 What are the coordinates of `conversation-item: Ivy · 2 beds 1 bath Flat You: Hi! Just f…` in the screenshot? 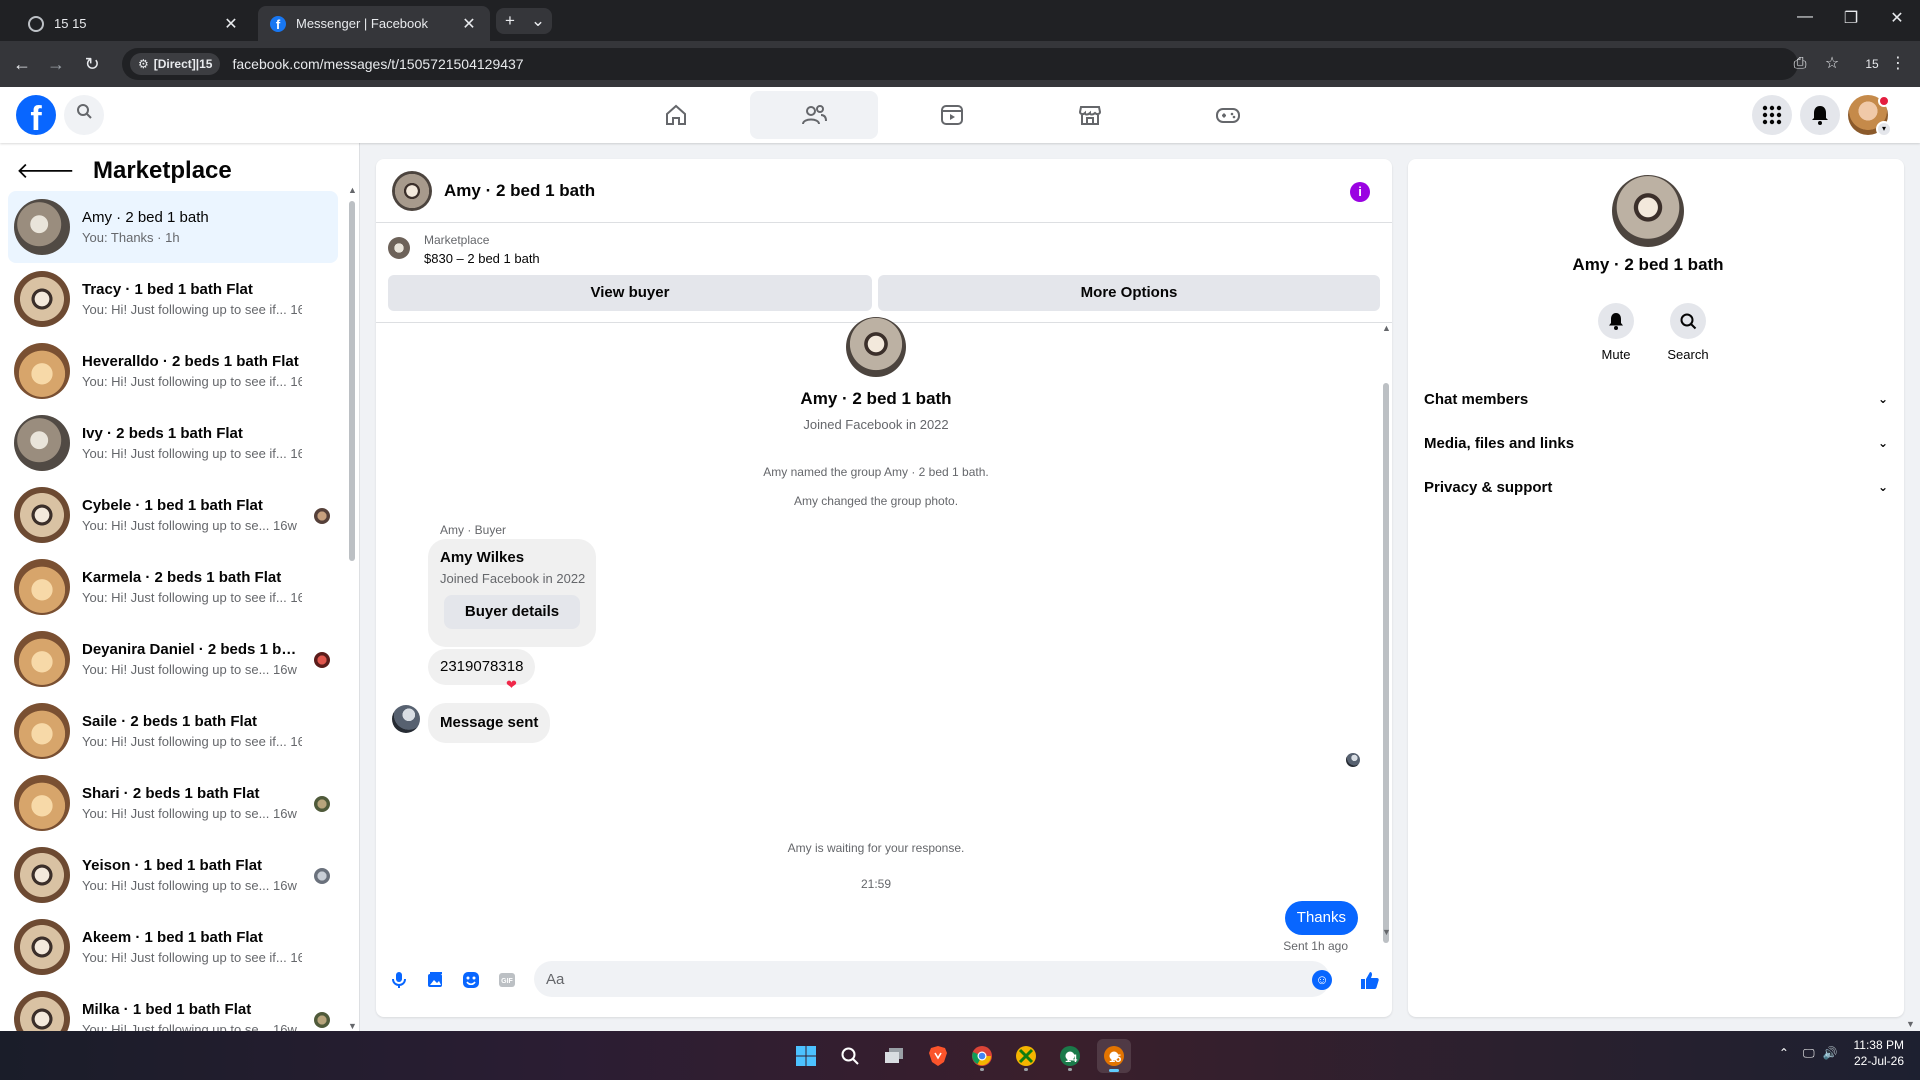 It's located at (173, 443).